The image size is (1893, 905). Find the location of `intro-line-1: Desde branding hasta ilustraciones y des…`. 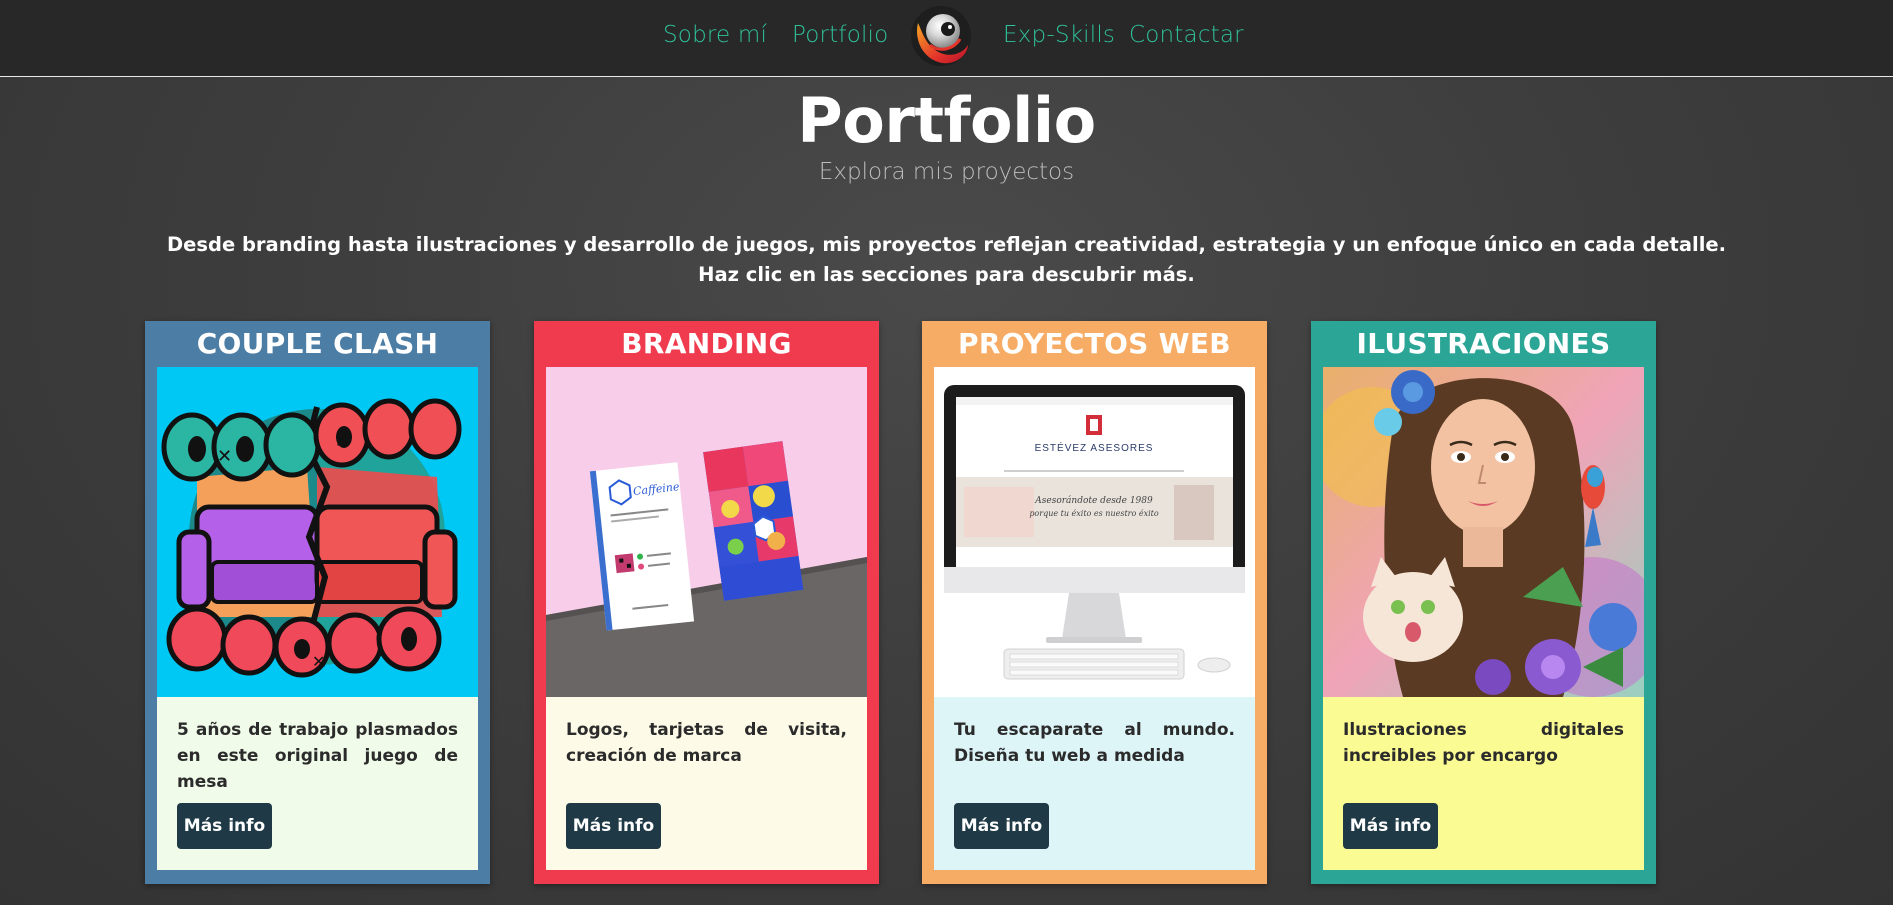

intro-line-1: Desde branding hasta ilustraciones y des… is located at coordinates (946, 244).